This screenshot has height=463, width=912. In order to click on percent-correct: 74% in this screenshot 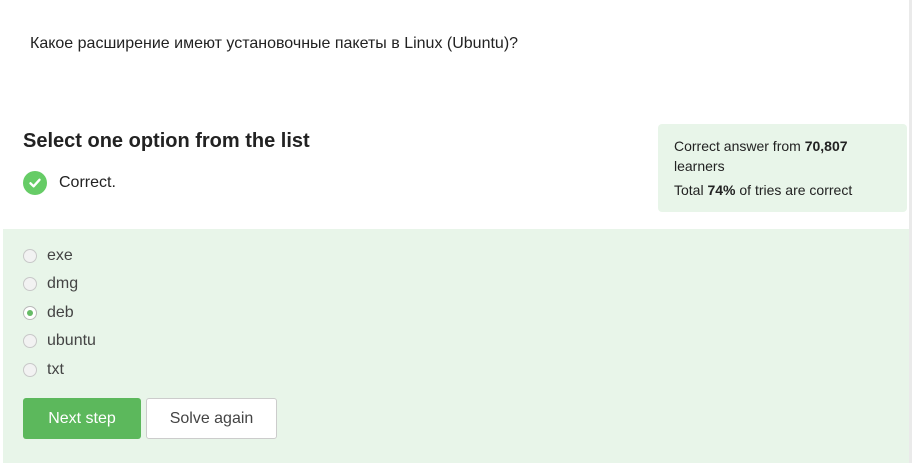, I will do `click(721, 190)`.